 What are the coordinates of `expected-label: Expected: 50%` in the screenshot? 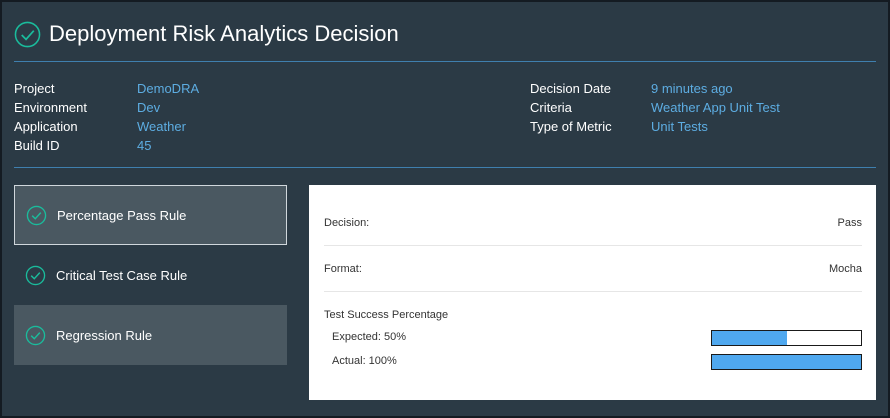 It's located at (369, 337).